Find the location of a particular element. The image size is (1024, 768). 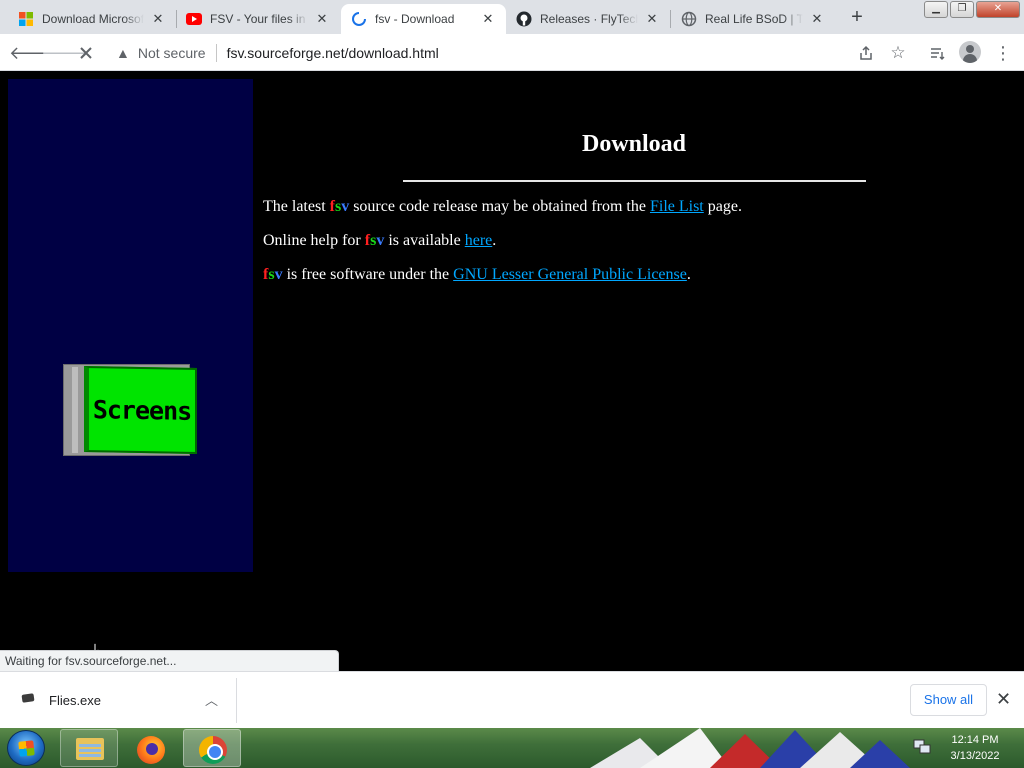

para-text: is free software under the is located at coordinates (368, 274).